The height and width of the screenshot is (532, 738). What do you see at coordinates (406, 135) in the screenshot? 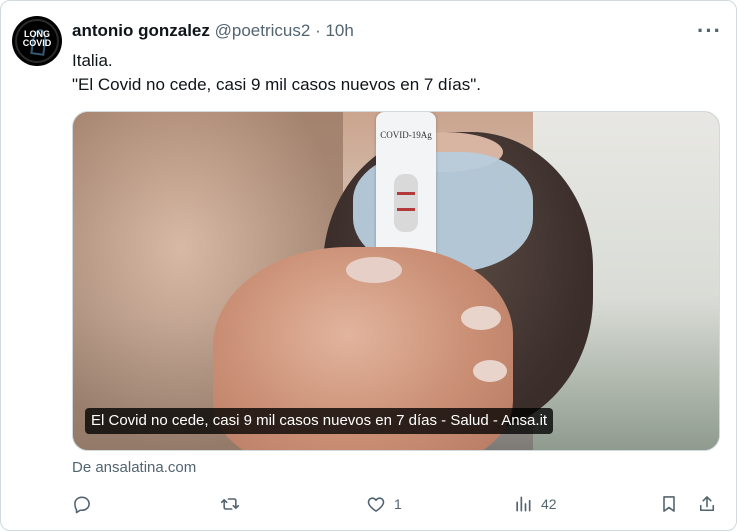
I see `test-label: COVID-19Ag` at bounding box center [406, 135].